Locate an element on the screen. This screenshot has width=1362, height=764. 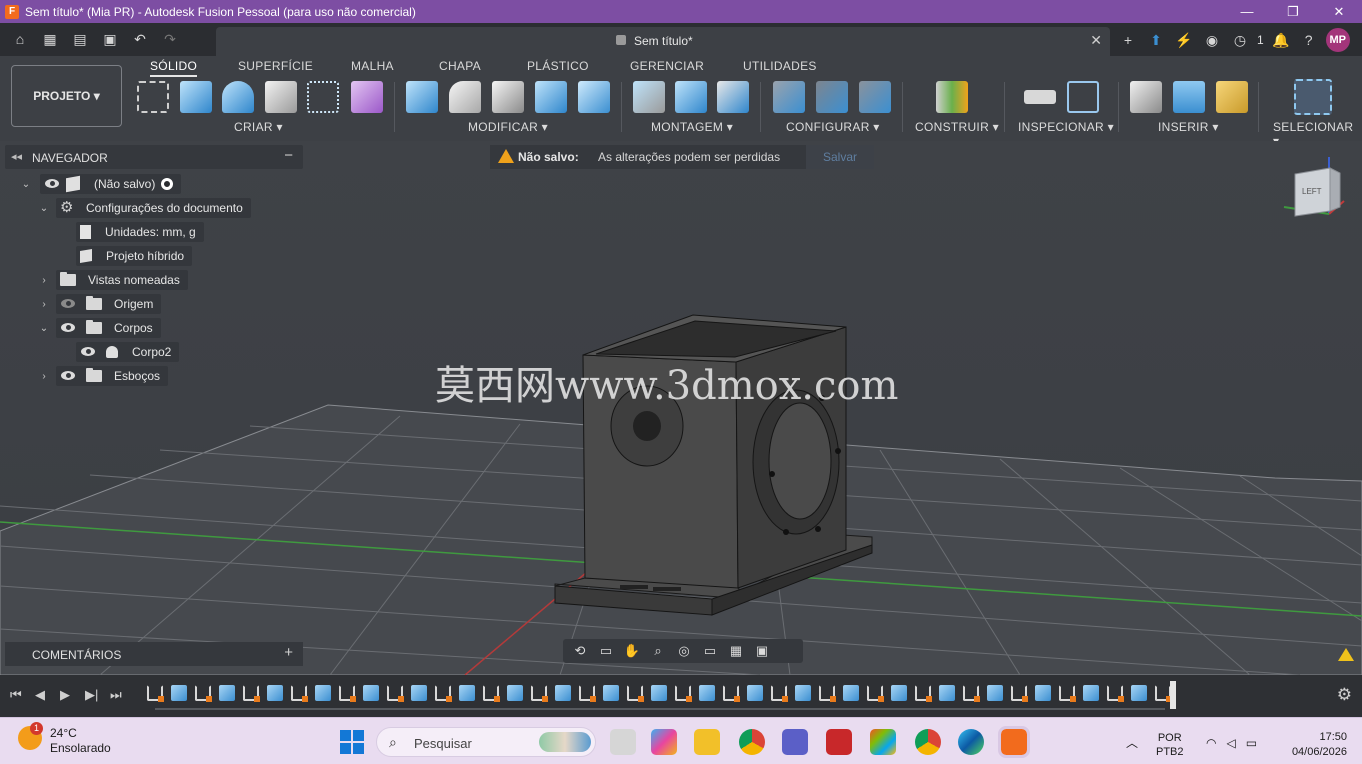
pattern-icon is located at coordinates (323, 97).